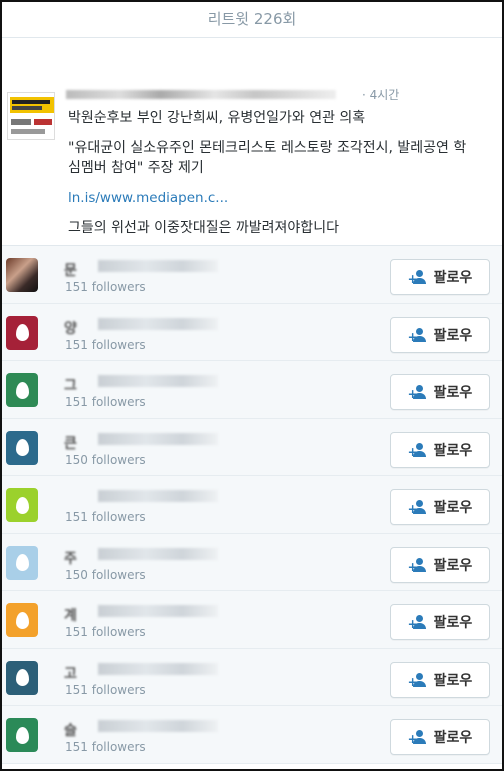  Describe the element at coordinates (71, 328) in the screenshot. I see `user-name: 양` at that location.